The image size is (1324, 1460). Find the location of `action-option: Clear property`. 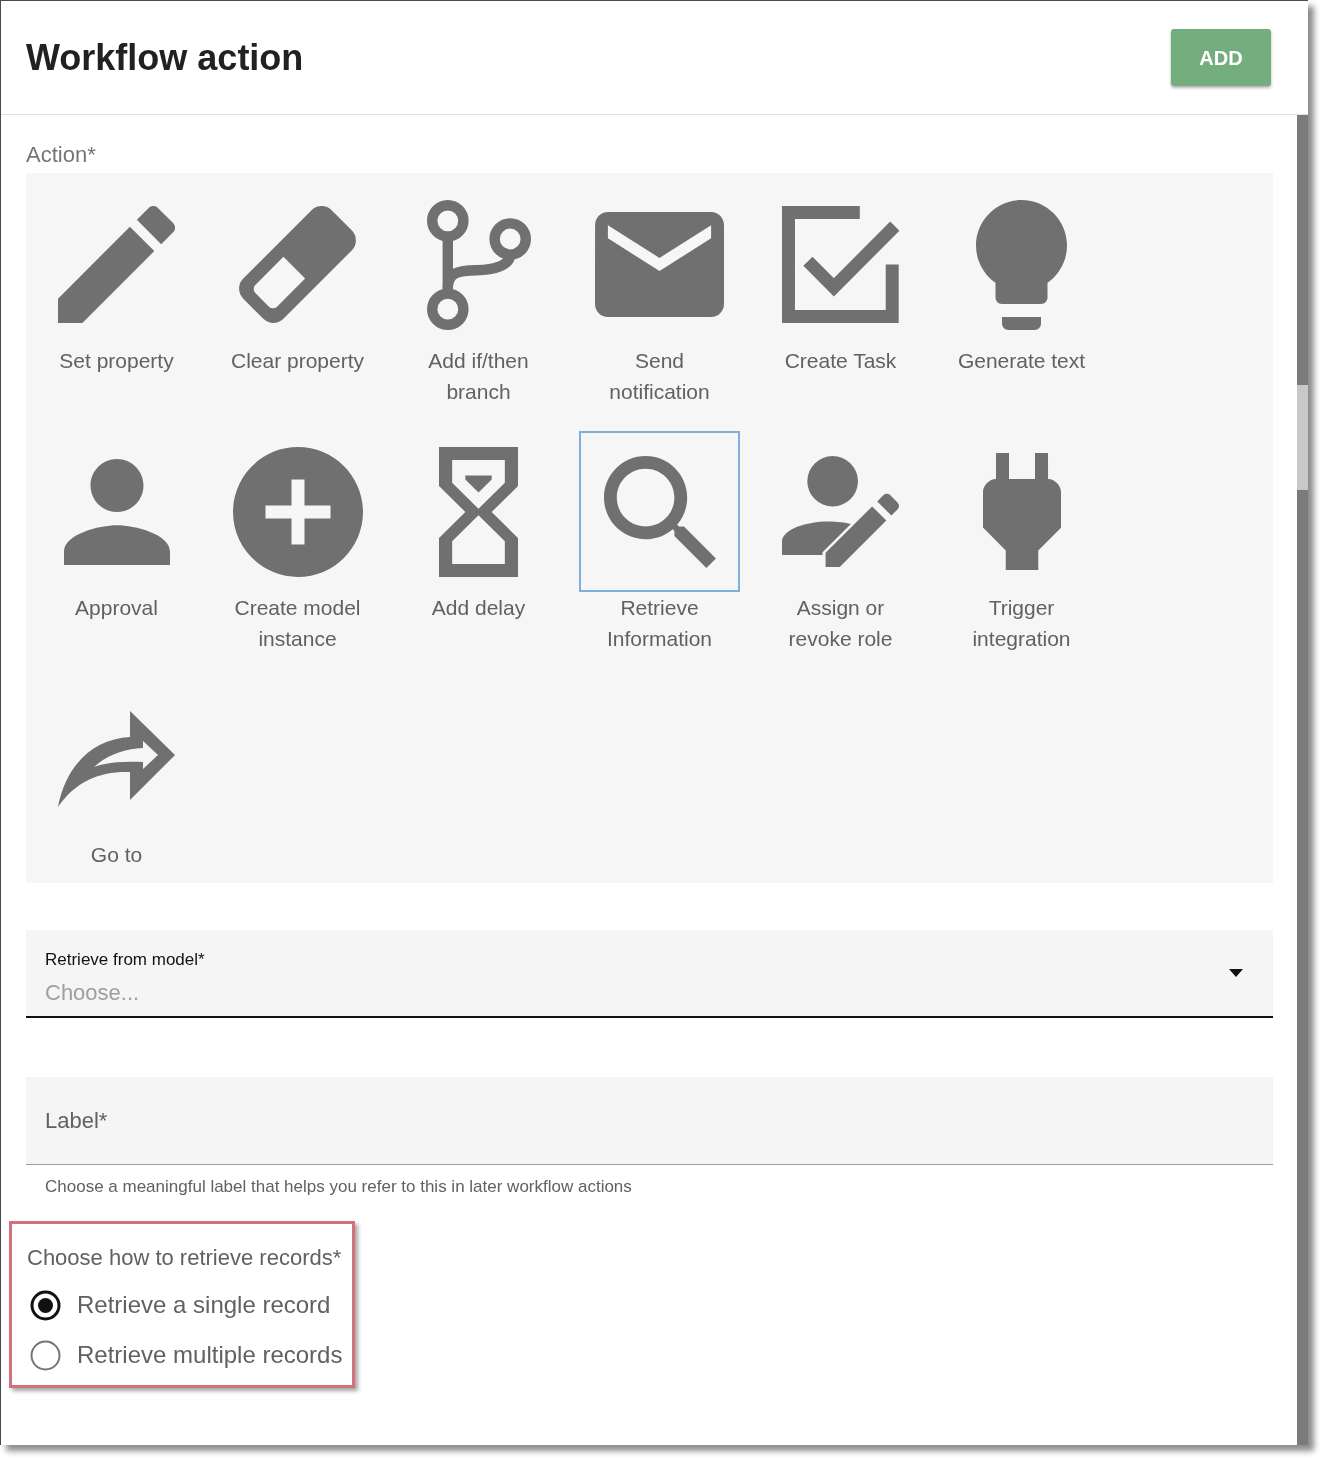

action-option: Clear property is located at coordinates (297, 295).